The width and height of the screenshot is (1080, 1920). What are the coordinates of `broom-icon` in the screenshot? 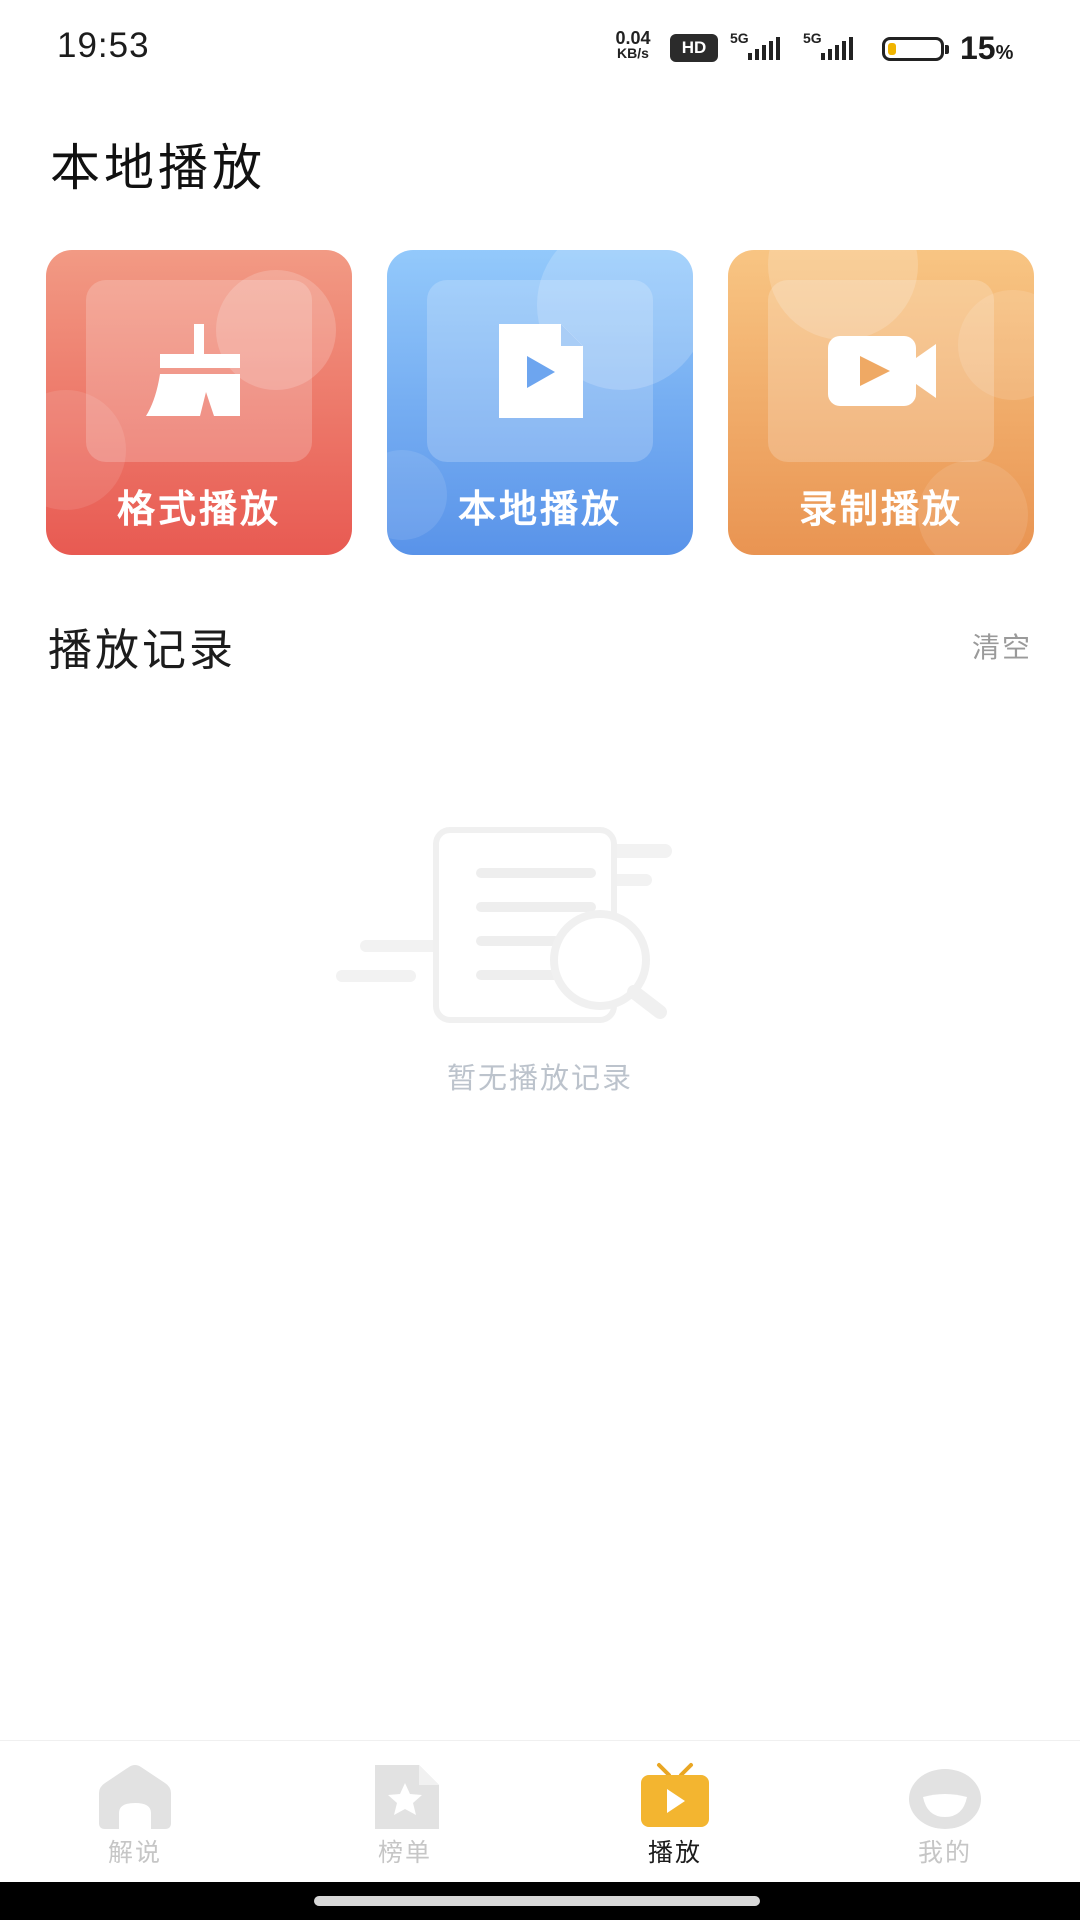 It's located at (193, 370).